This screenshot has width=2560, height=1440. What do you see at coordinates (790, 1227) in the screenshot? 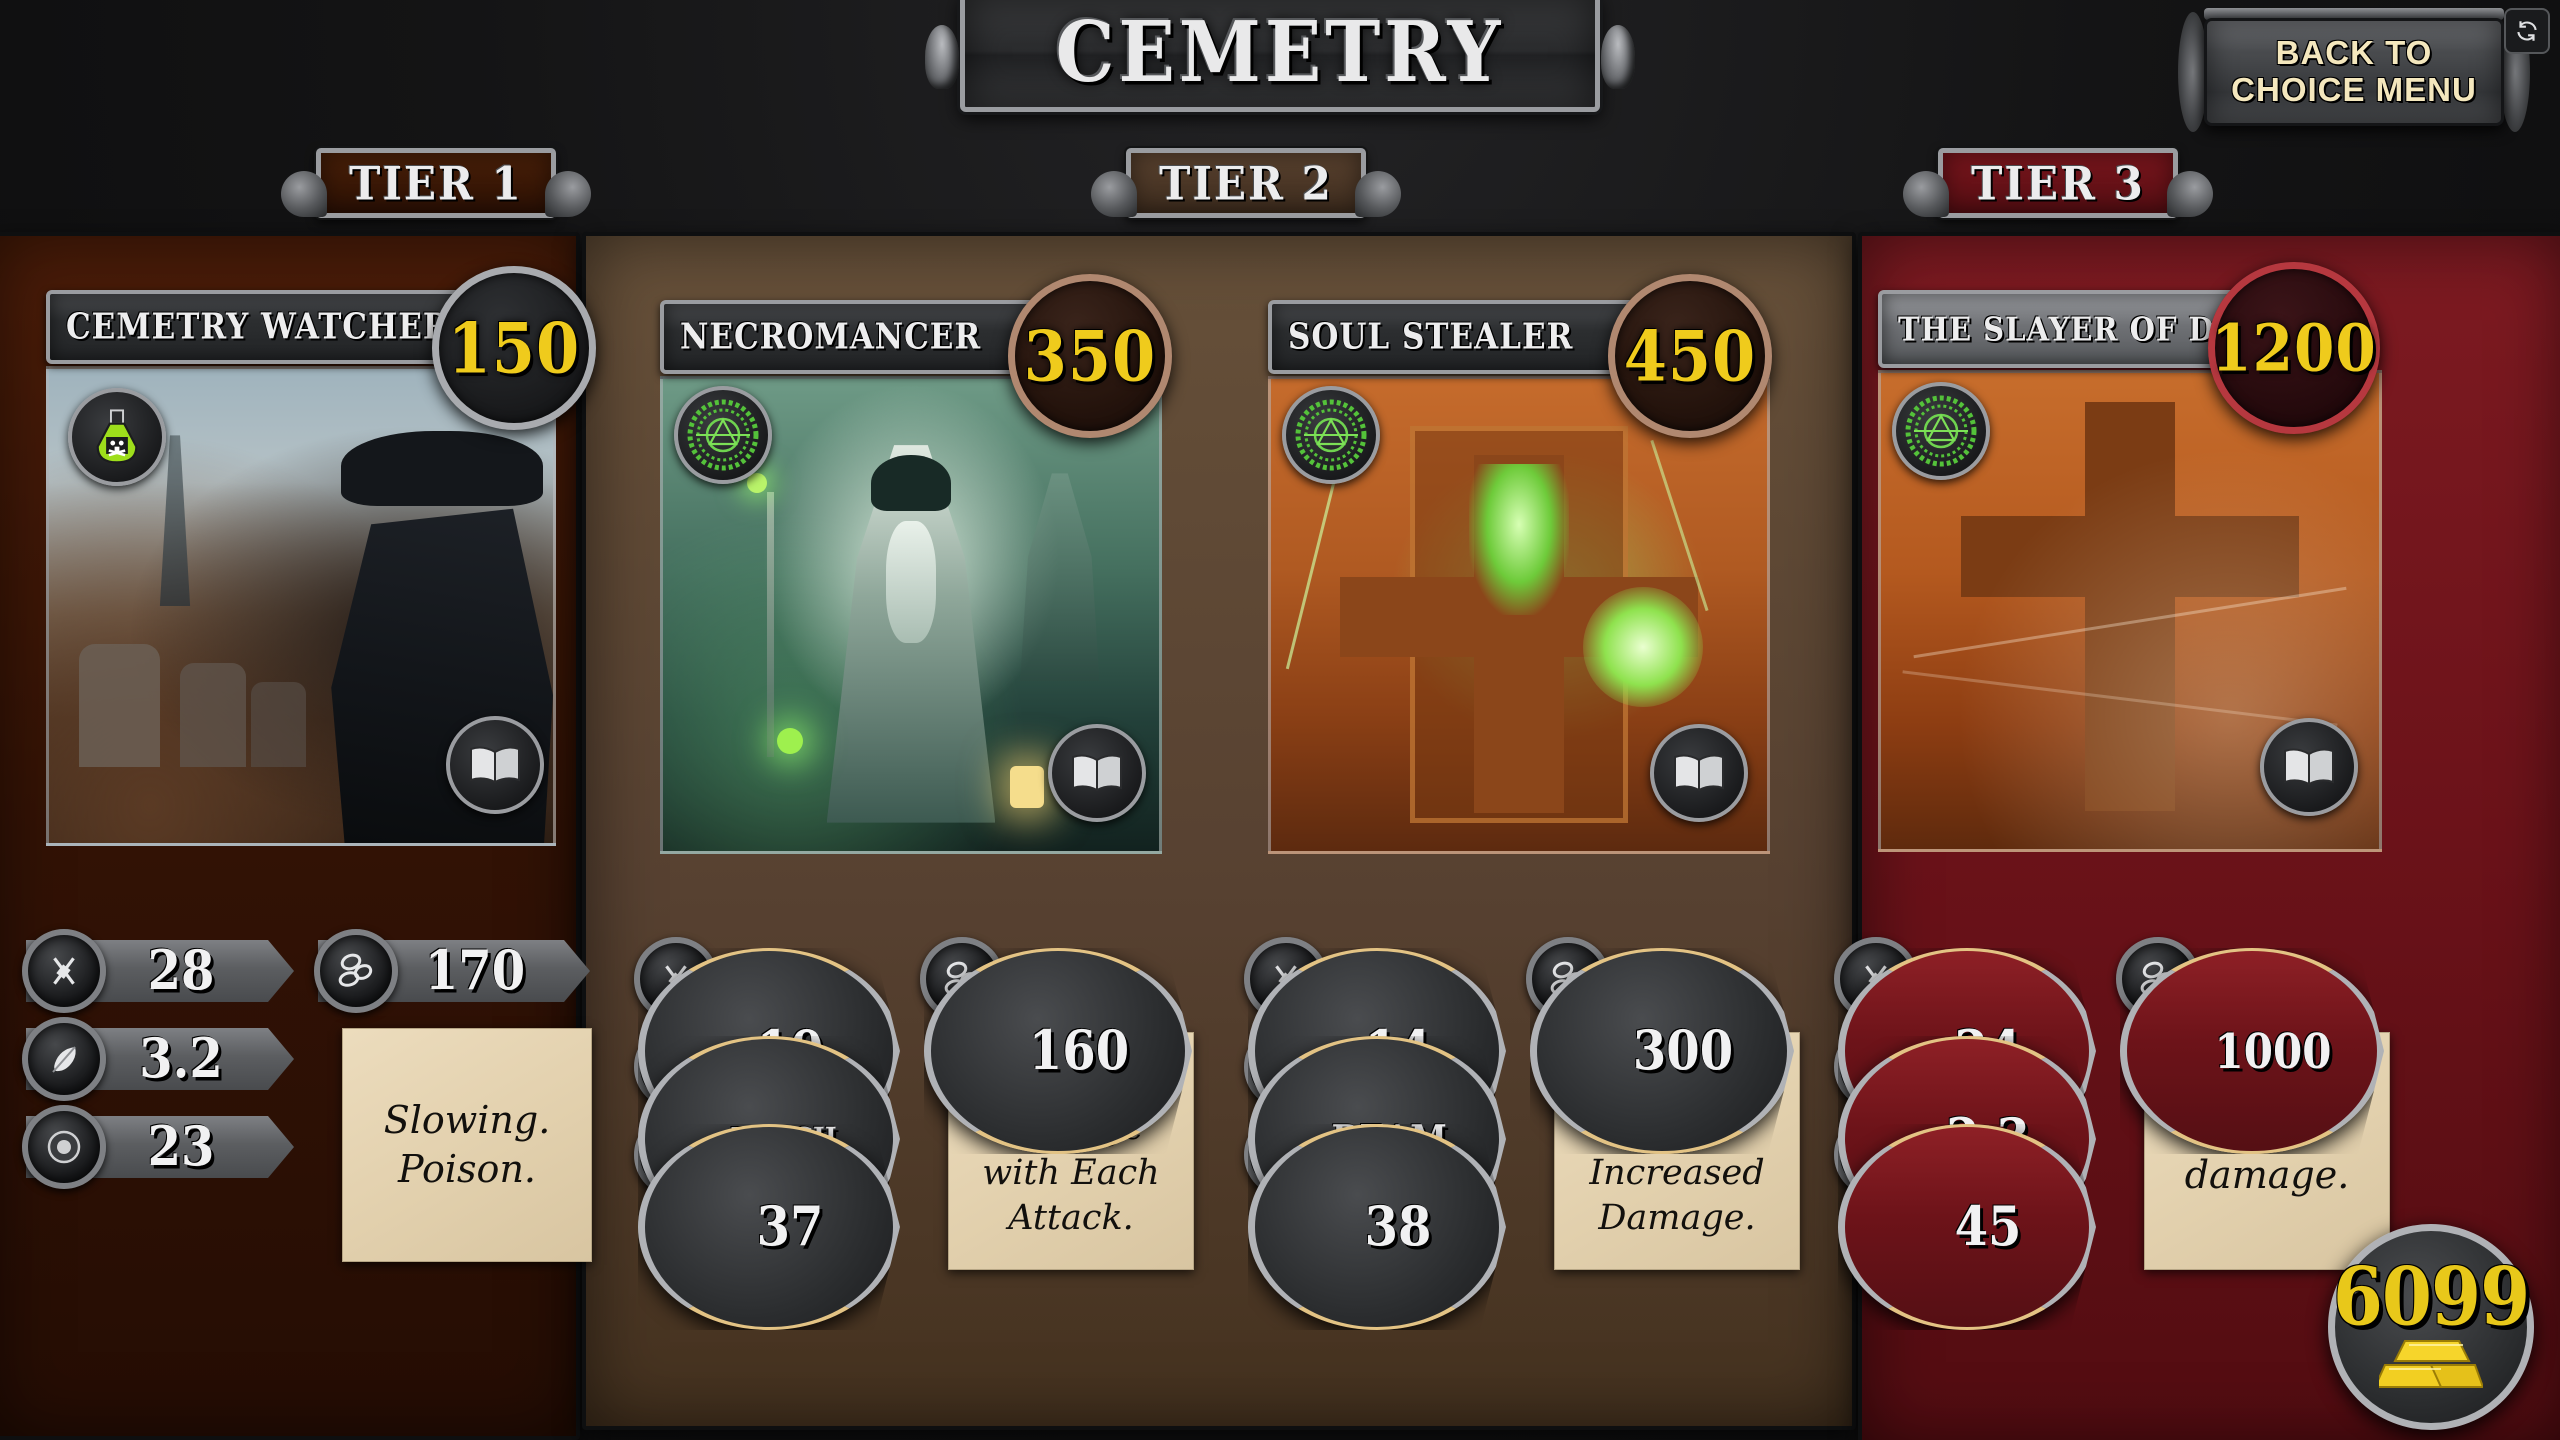
I see `card-2-range-value: 37` at bounding box center [790, 1227].